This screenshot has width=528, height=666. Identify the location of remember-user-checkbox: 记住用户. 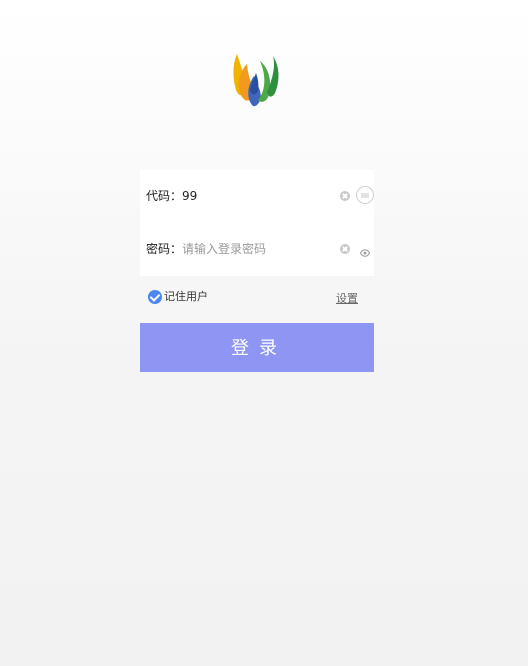
(178, 299).